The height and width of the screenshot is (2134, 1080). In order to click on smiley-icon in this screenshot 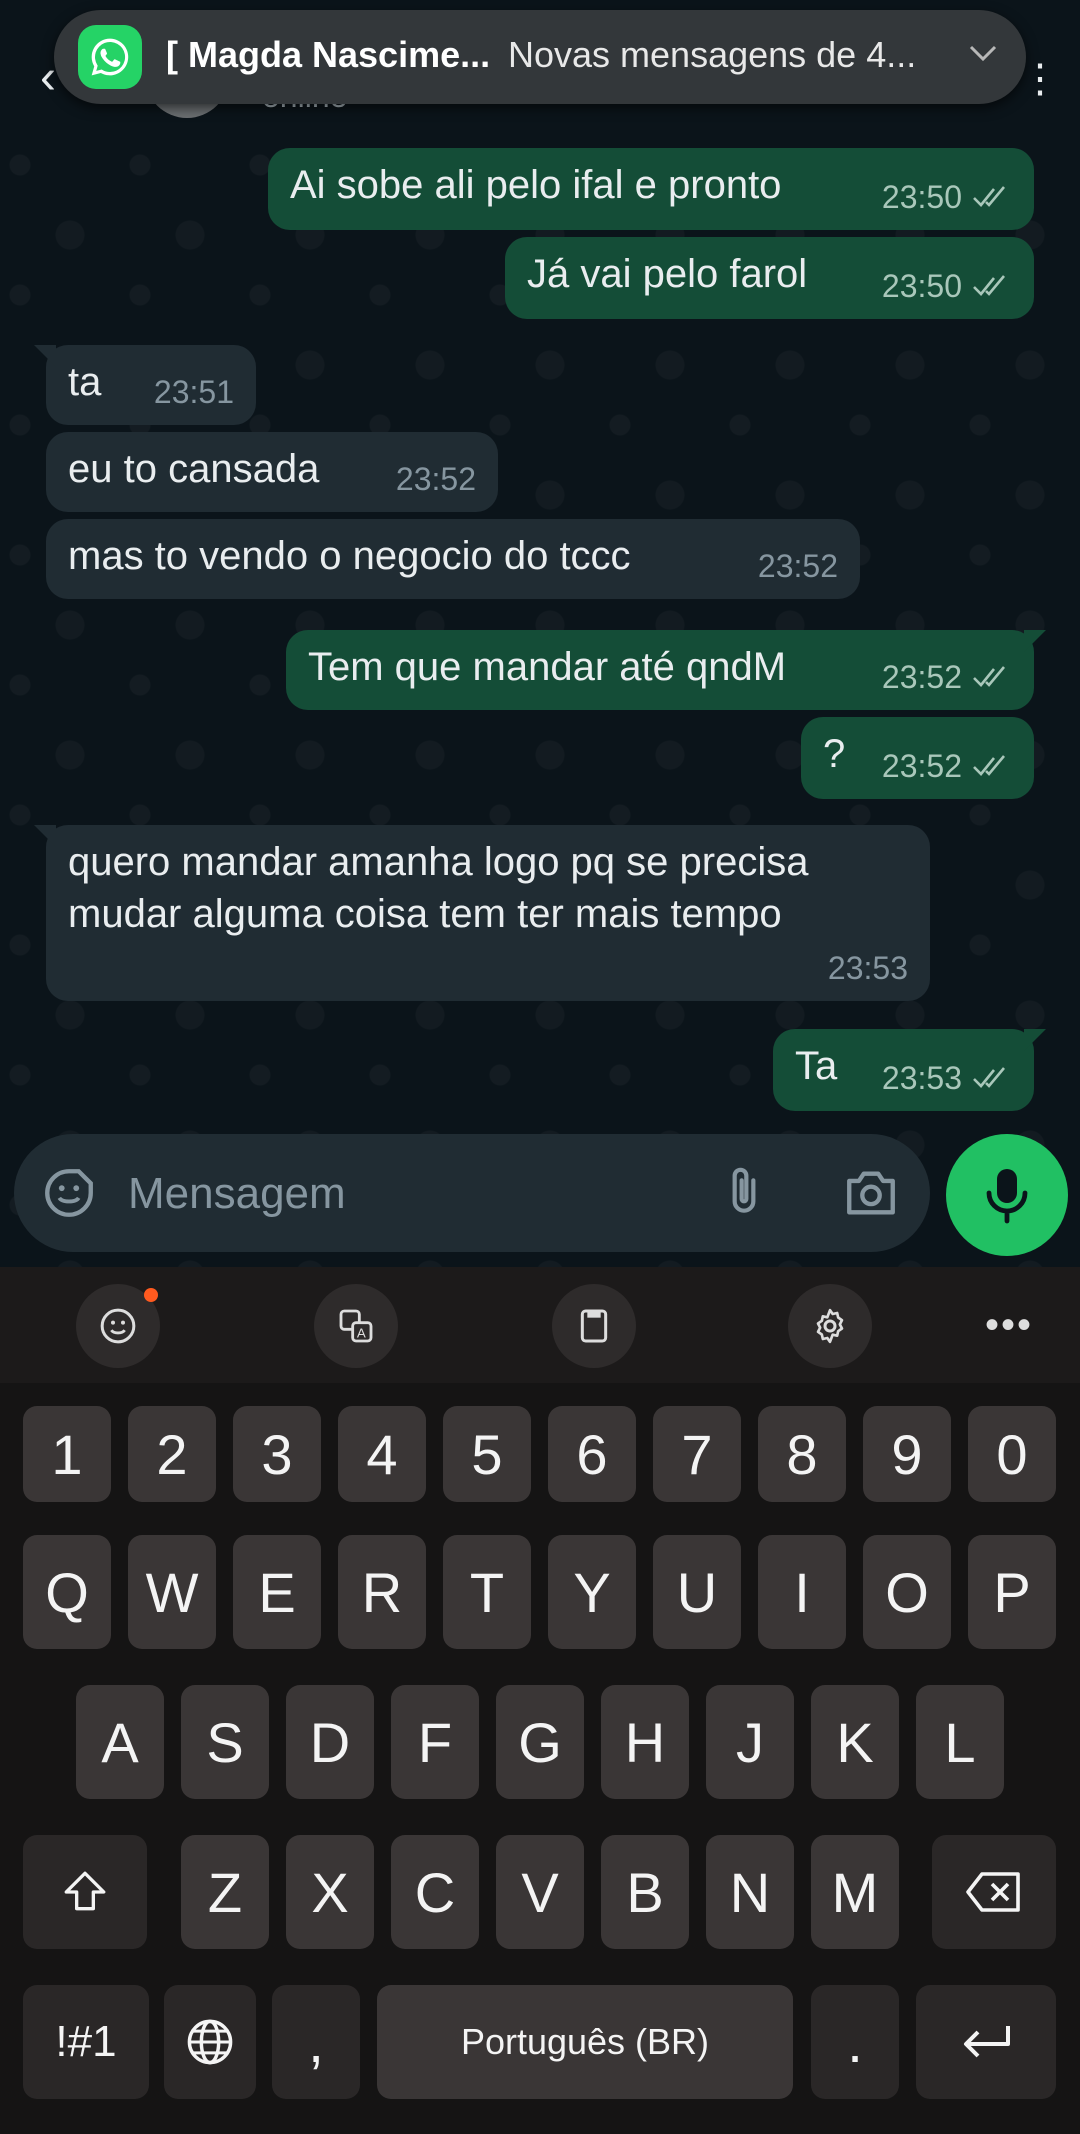, I will do `click(118, 1326)`.